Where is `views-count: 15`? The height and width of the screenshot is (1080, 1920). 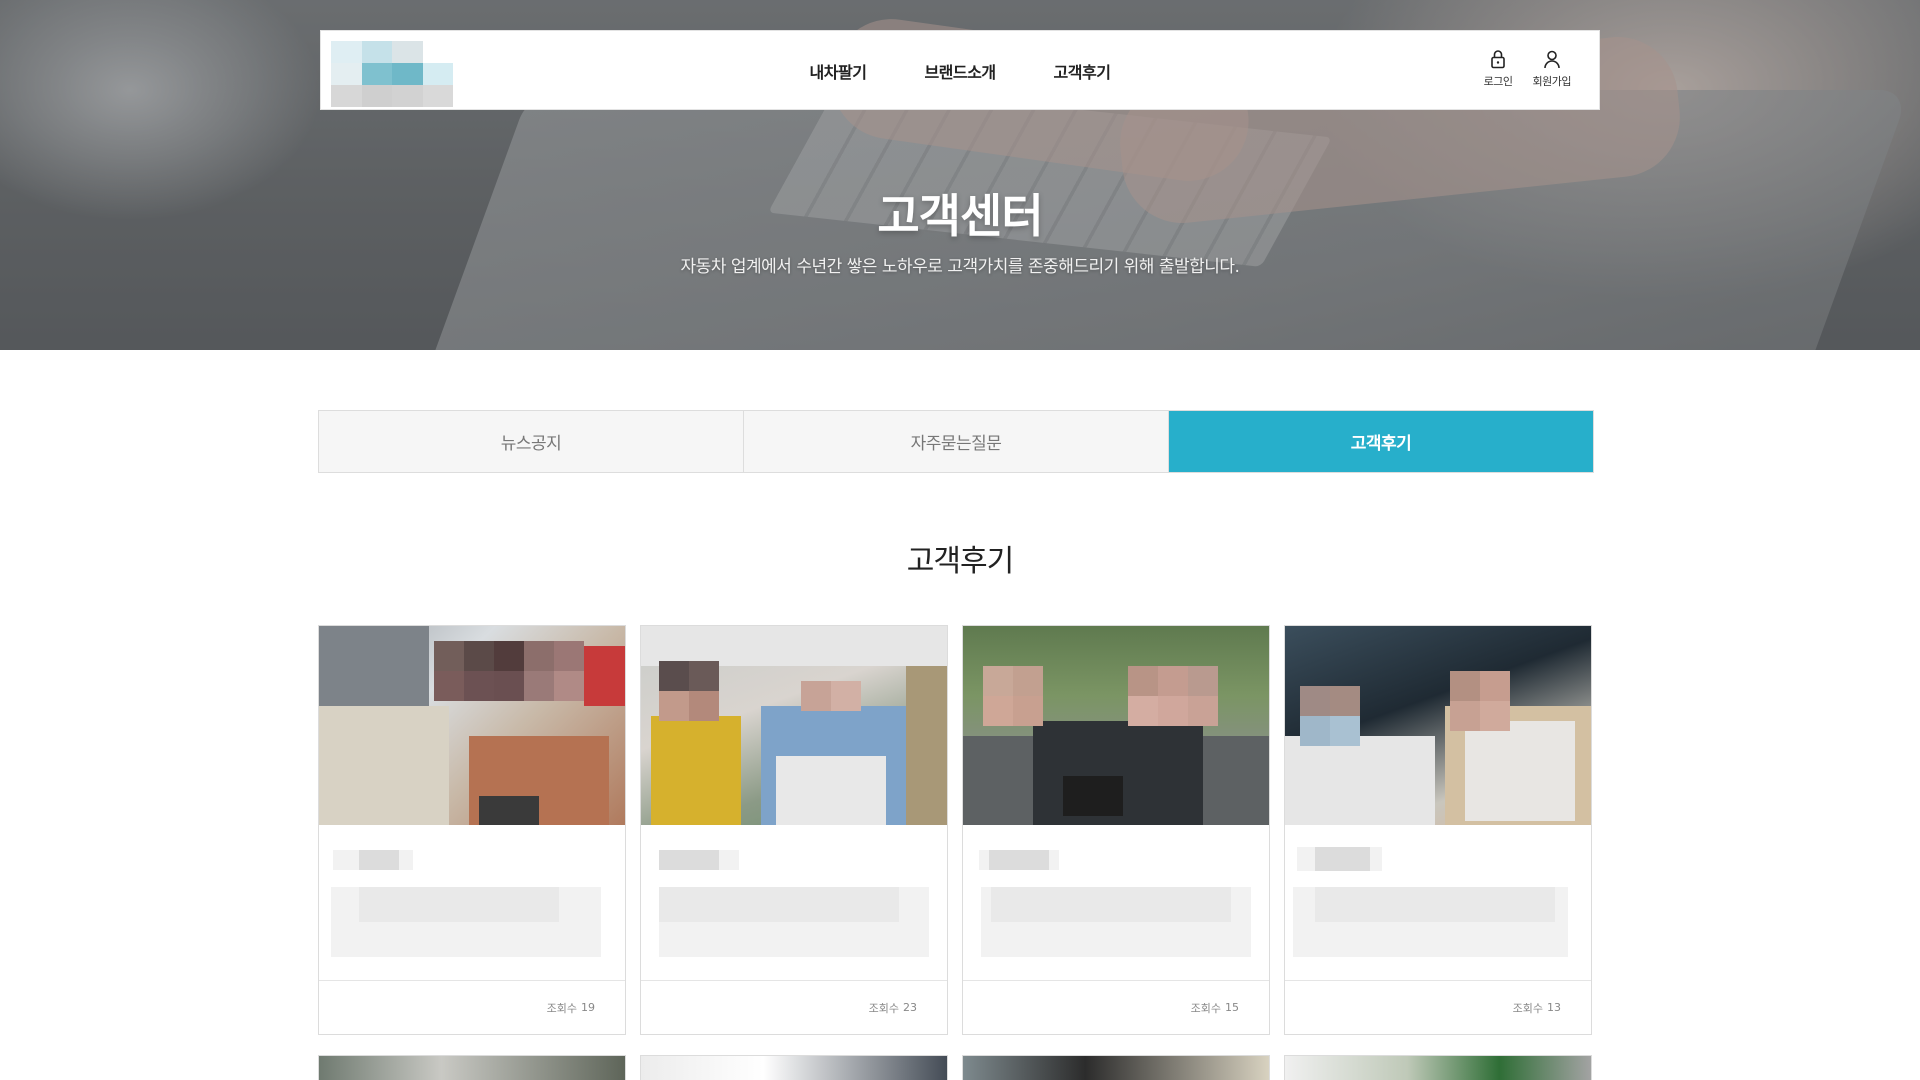
views-count: 15 is located at coordinates (1232, 1007).